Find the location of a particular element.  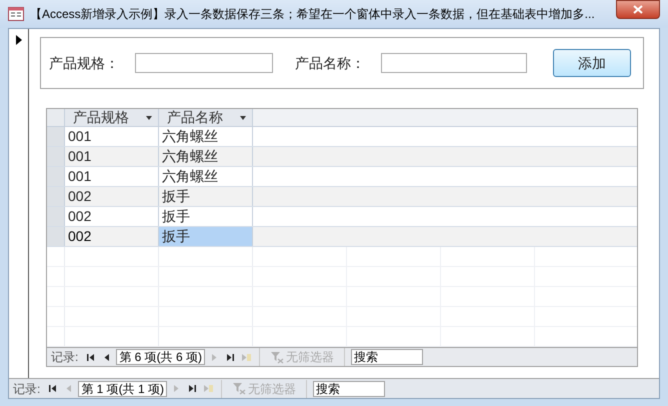

field-label: 产品规格： is located at coordinates (84, 63).